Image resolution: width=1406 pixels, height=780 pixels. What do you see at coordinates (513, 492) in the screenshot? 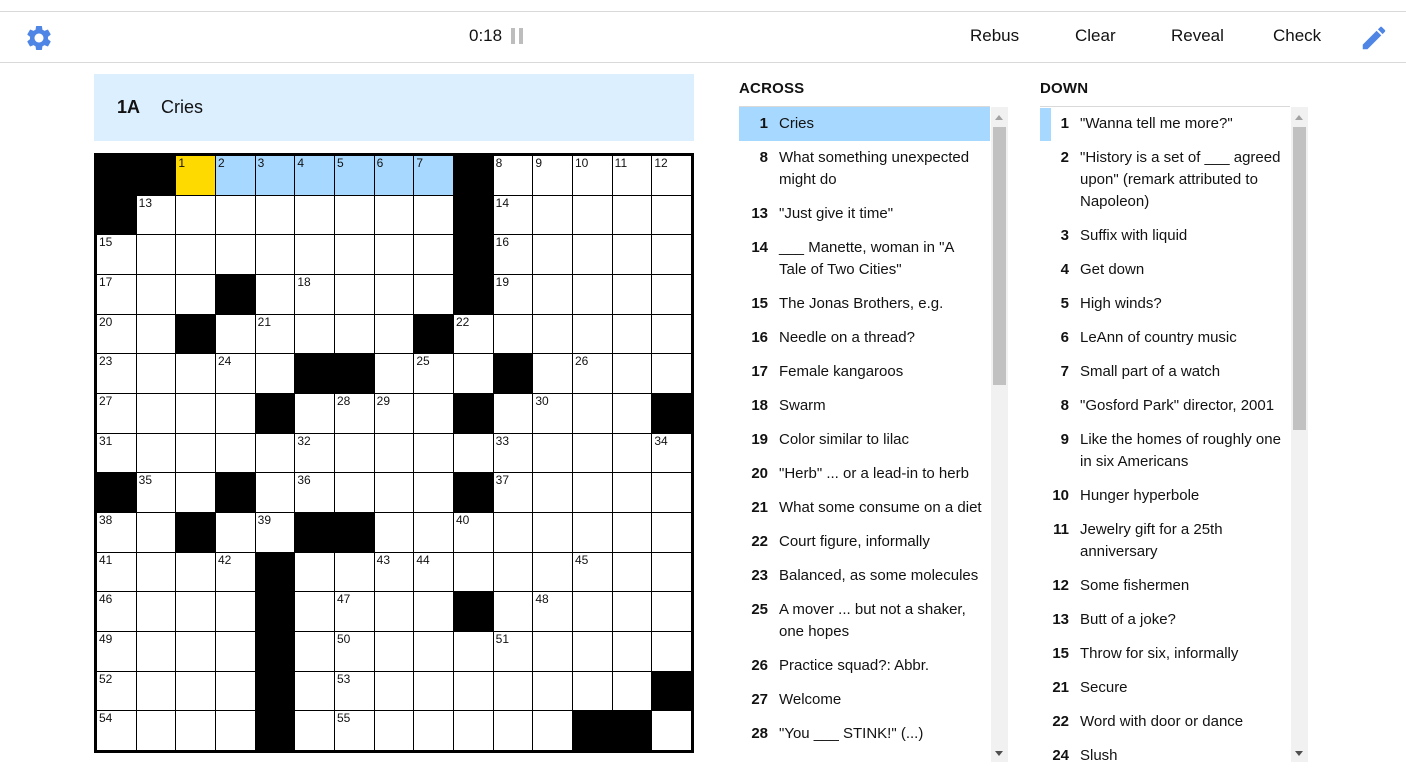
I see `grid-cell: 37` at bounding box center [513, 492].